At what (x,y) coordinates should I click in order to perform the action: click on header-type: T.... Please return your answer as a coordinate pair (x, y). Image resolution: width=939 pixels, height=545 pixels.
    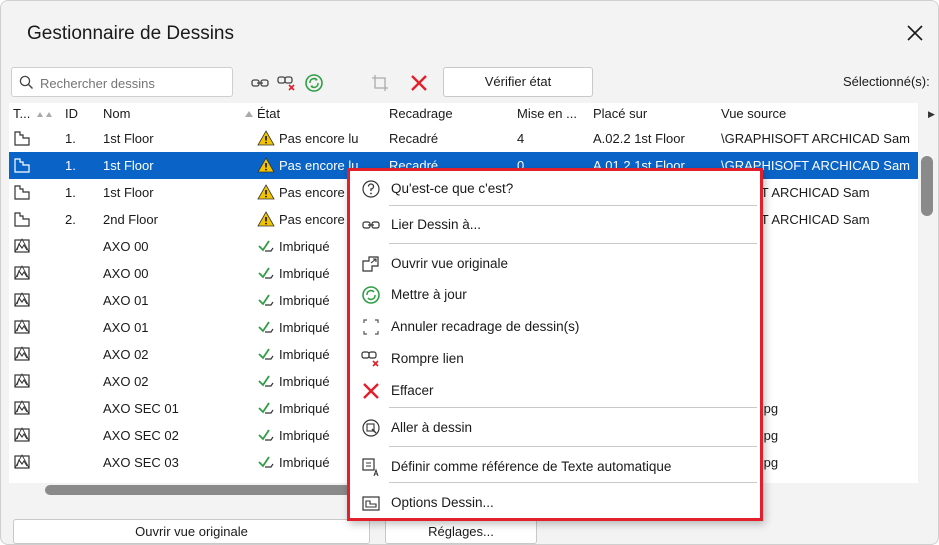
    Looking at the image, I should click on (21, 113).